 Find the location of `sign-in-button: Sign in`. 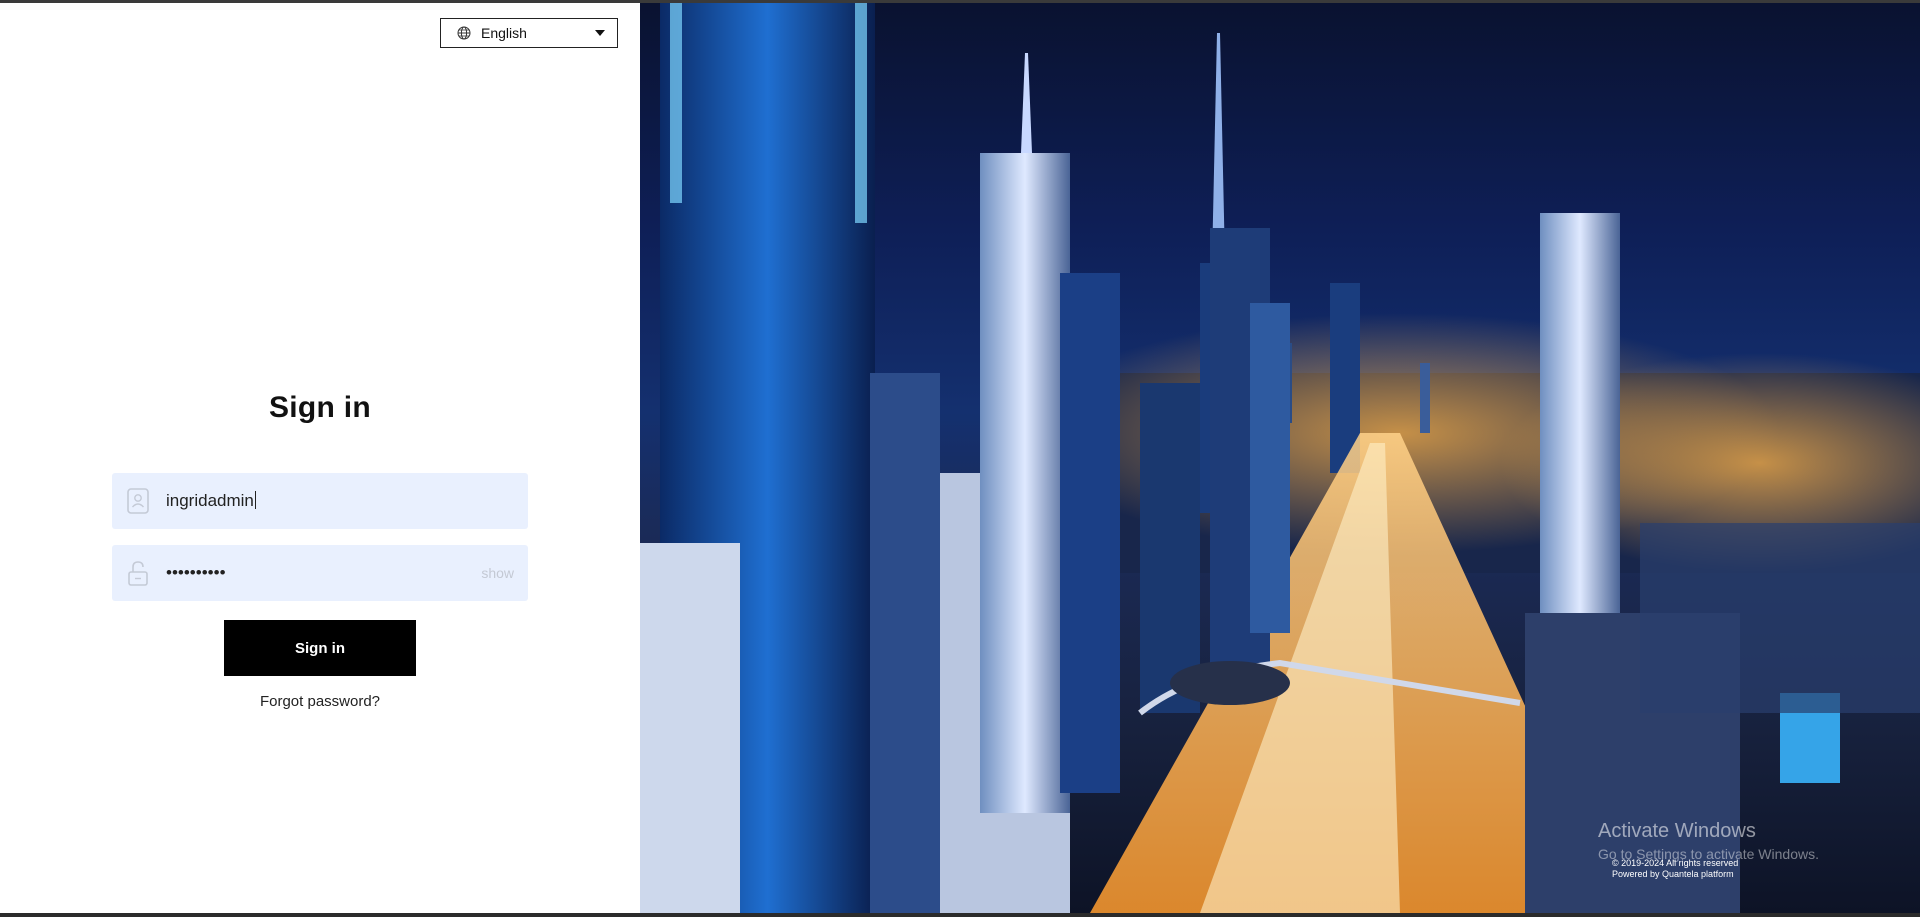

sign-in-button: Sign in is located at coordinates (320, 648).